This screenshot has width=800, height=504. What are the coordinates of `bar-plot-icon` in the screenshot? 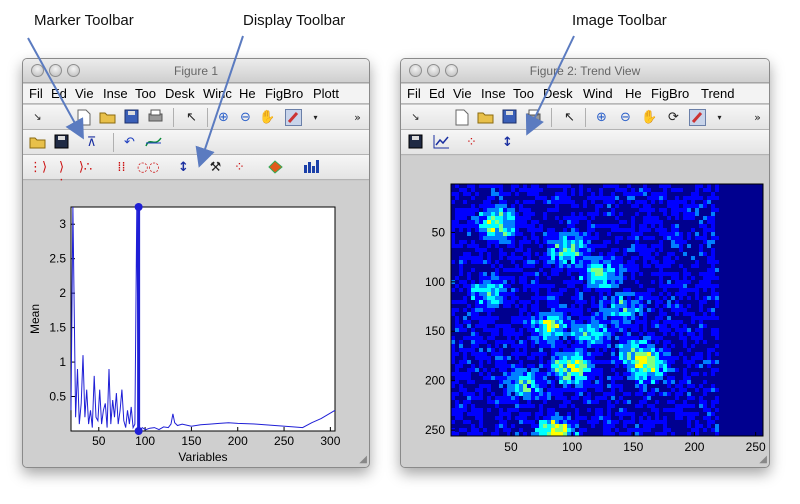 It's located at (311, 167).